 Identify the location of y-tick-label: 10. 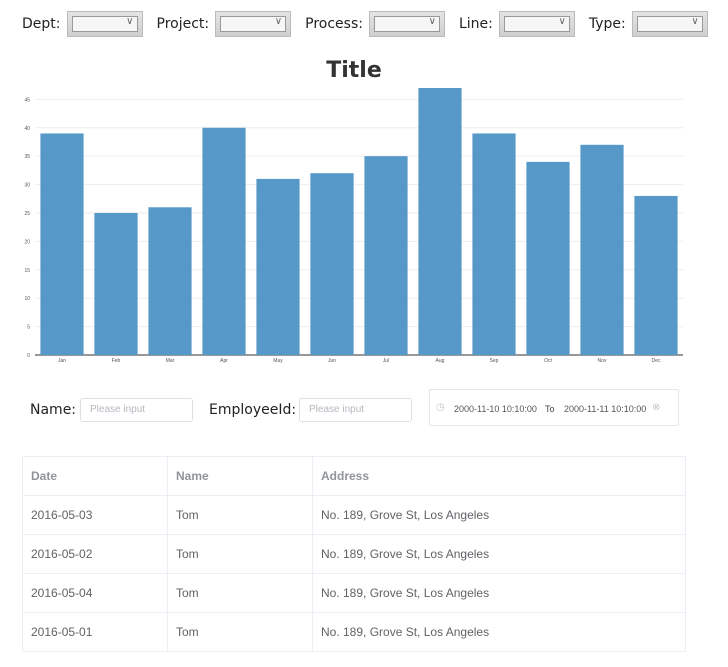
(27, 299).